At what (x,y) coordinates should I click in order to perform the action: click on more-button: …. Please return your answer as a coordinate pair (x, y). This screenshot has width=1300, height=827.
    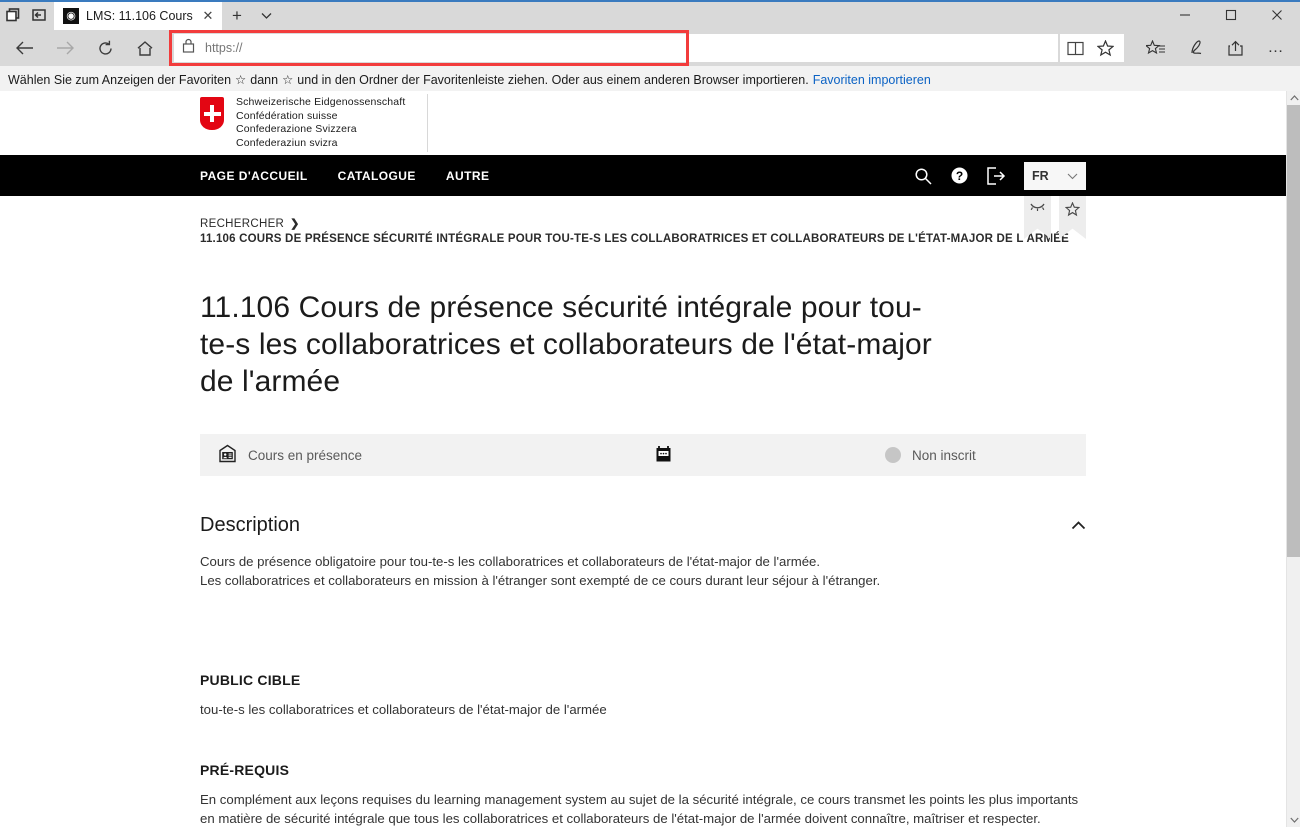
    Looking at the image, I should click on (1276, 48).